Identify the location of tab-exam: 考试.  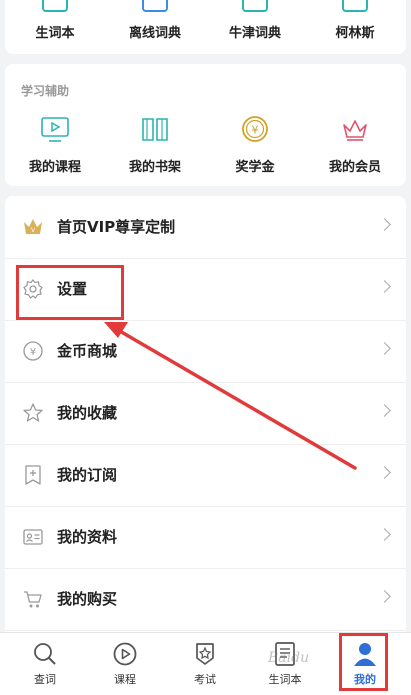
(205, 664).